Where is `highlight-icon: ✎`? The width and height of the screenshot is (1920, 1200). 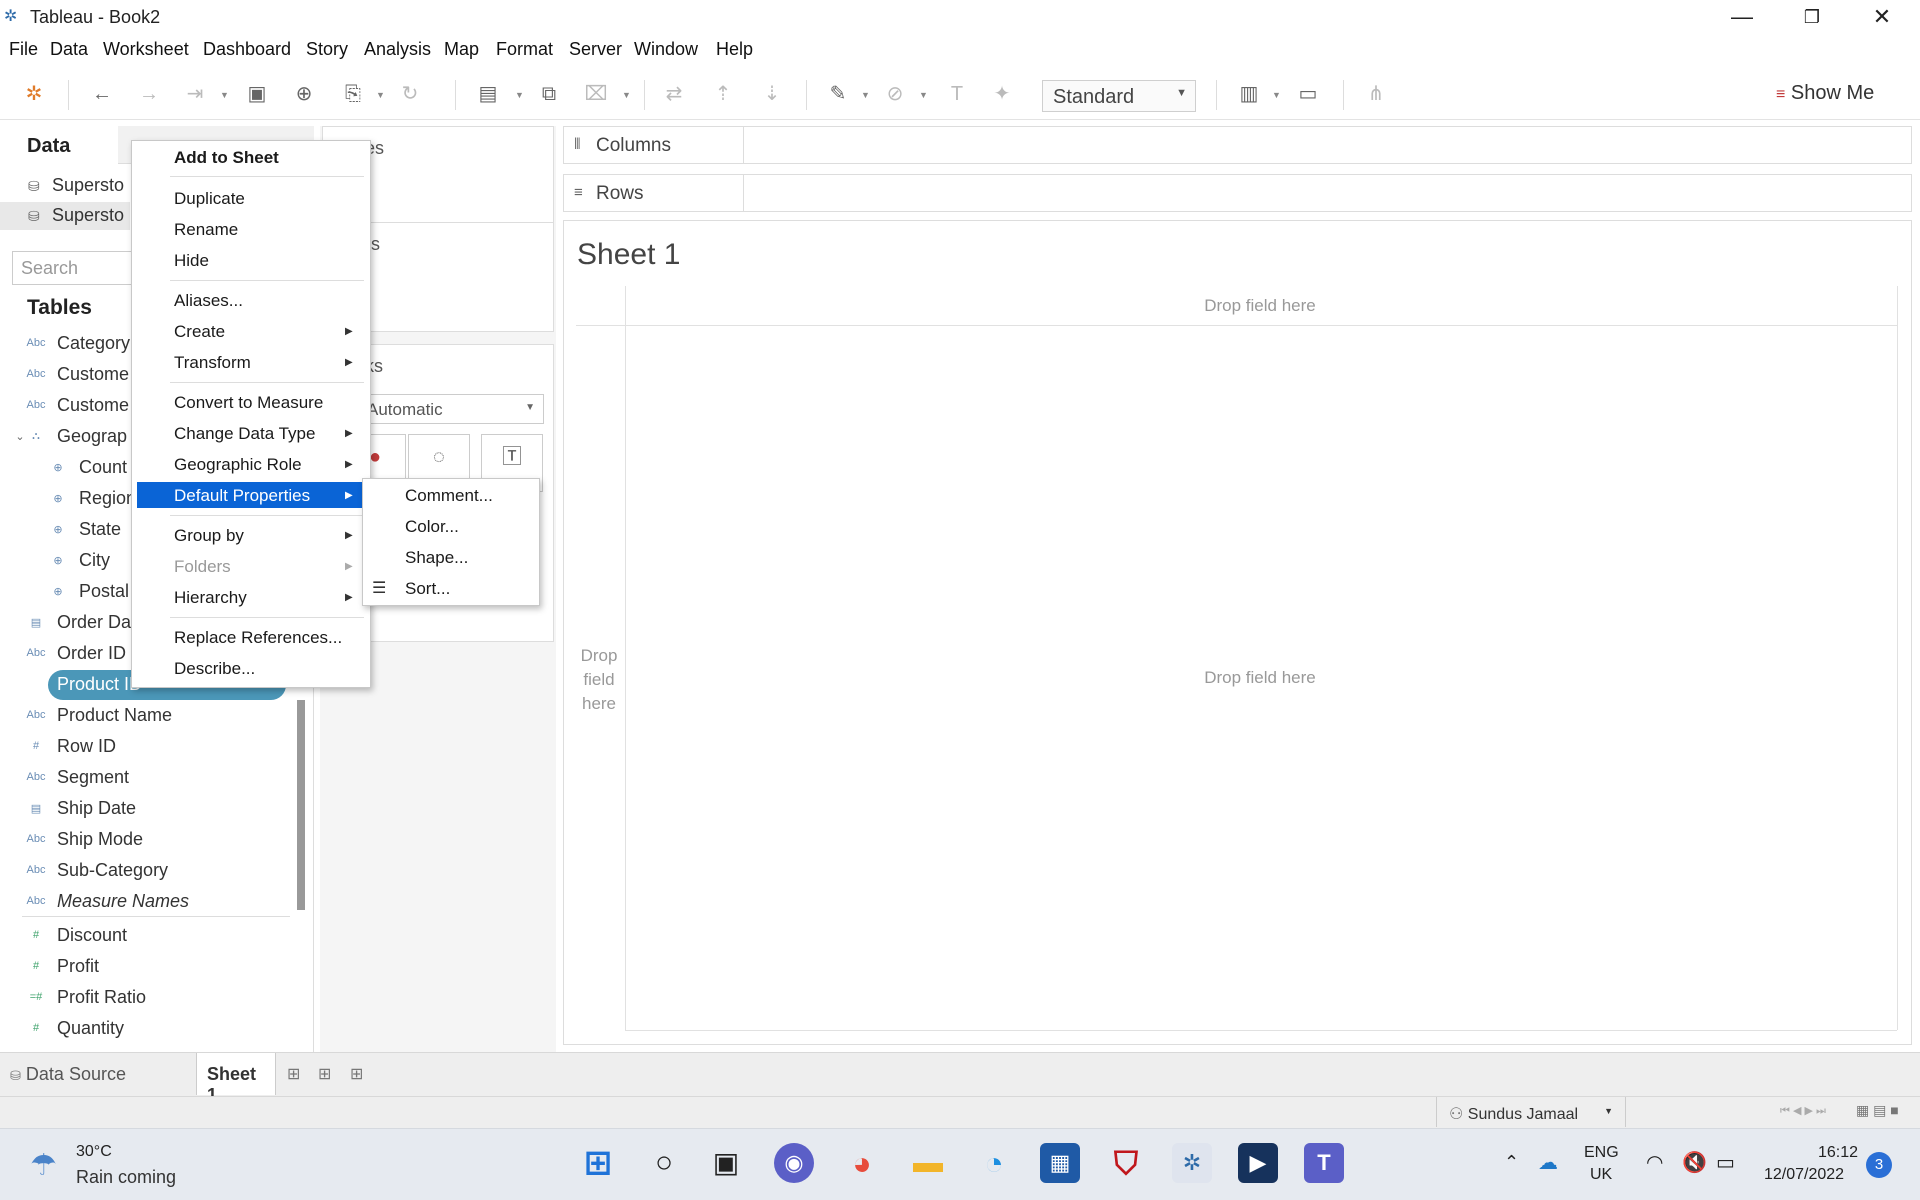 highlight-icon: ✎ is located at coordinates (838, 94).